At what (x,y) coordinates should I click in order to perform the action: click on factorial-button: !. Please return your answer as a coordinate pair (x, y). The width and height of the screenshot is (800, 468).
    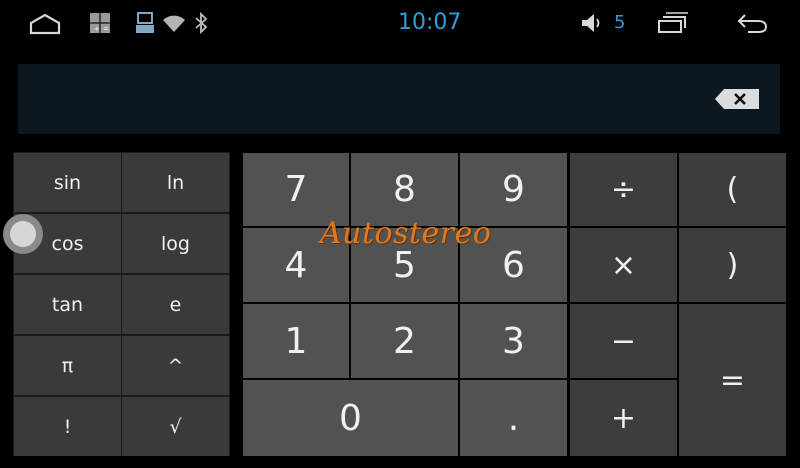
    Looking at the image, I should click on (67, 426).